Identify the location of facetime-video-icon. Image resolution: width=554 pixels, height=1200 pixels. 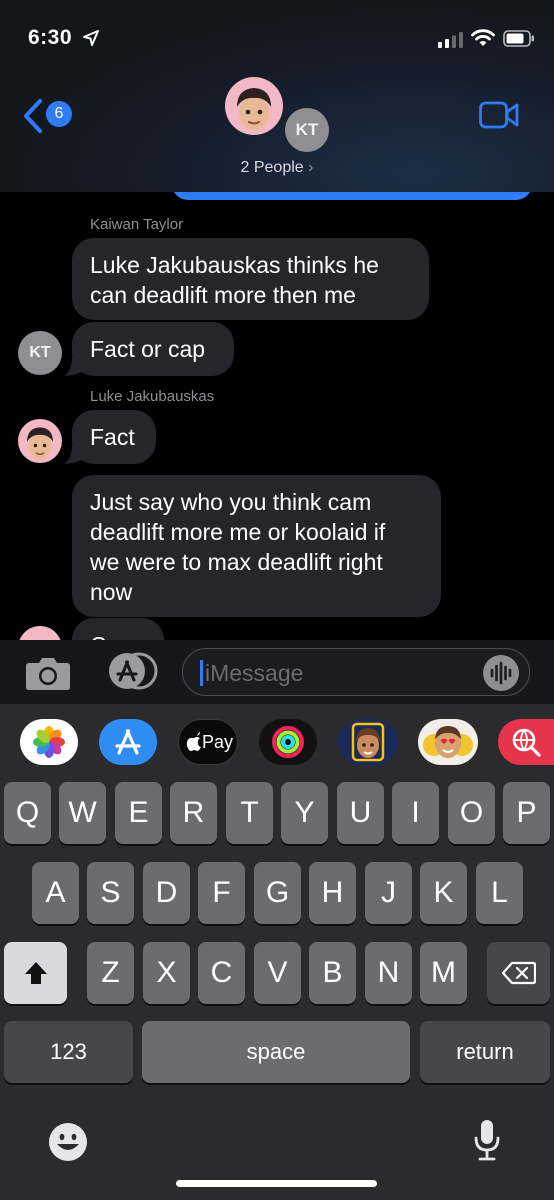
(499, 115).